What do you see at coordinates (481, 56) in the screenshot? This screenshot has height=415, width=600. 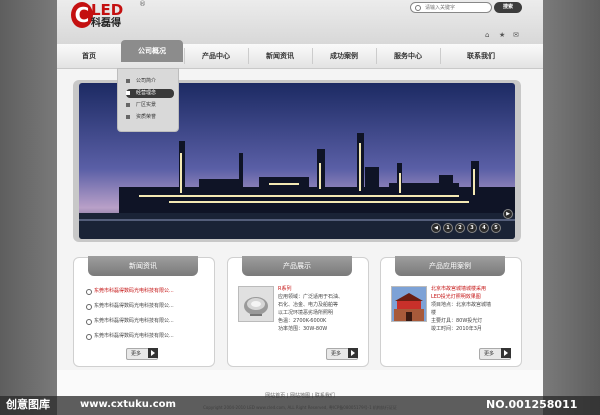 I see `nav-contact: 联系我们` at bounding box center [481, 56].